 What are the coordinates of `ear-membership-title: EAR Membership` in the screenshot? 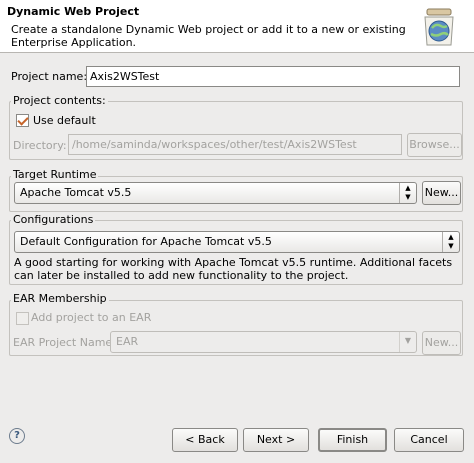 It's located at (60, 298).